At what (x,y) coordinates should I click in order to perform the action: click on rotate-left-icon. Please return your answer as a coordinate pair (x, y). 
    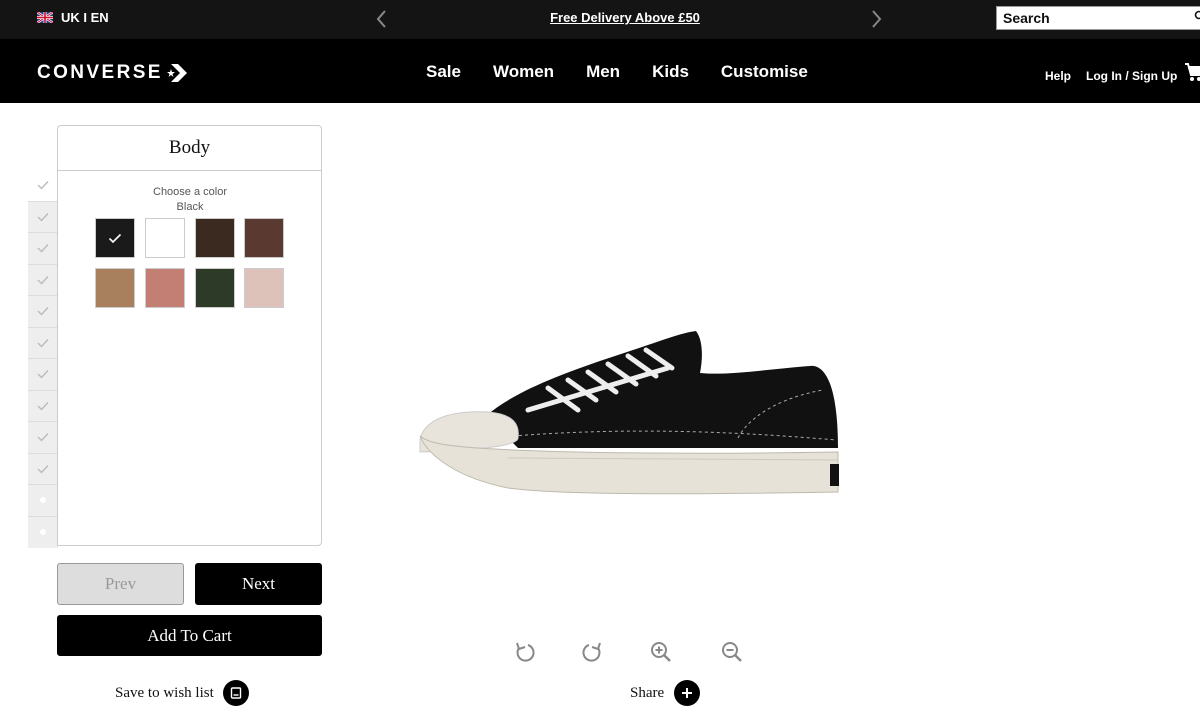
    Looking at the image, I should click on (525, 652).